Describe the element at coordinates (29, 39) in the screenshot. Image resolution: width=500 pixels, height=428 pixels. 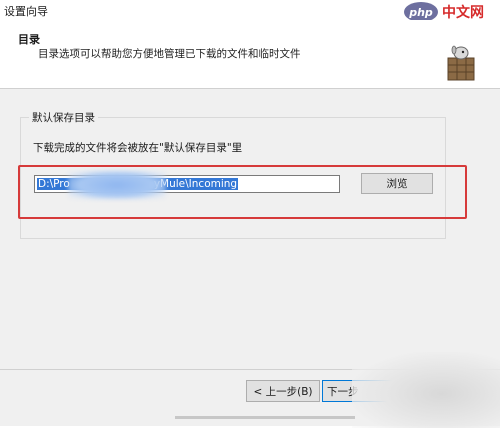
I see `page-title: 目录` at that location.